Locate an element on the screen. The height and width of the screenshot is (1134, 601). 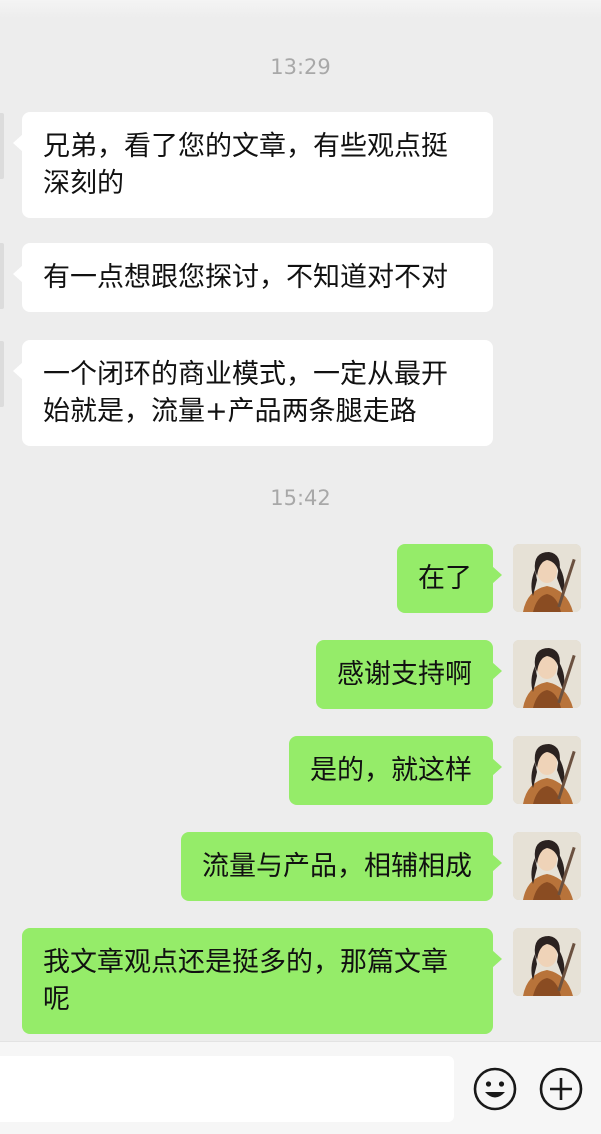
message-text: 有一点想跟您探讨，不知道对不对 is located at coordinates (245, 277).